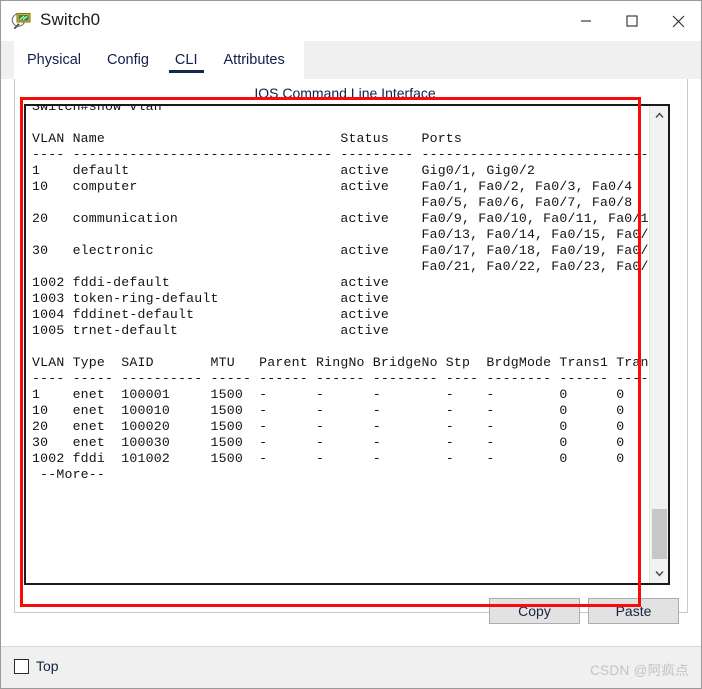  I want to click on scrollbar-up-arrow, so click(659, 115).